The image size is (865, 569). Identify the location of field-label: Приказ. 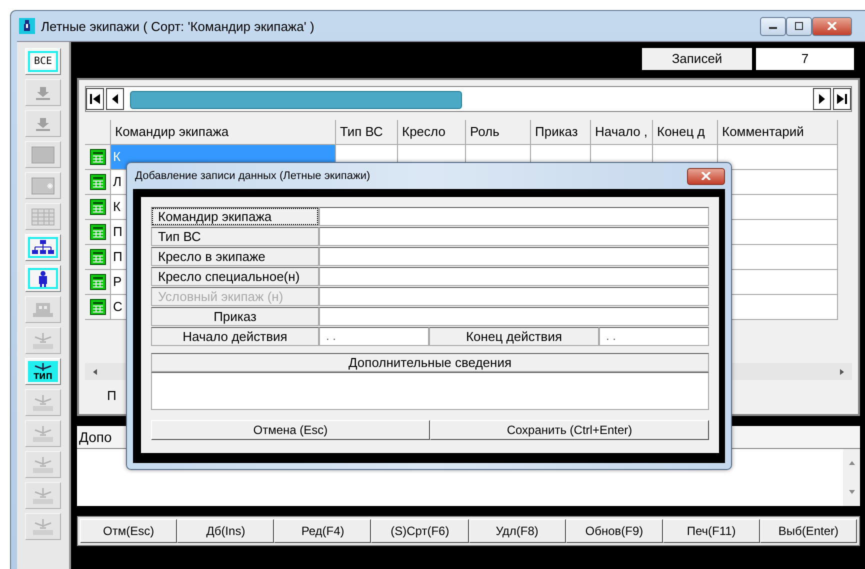
(235, 316).